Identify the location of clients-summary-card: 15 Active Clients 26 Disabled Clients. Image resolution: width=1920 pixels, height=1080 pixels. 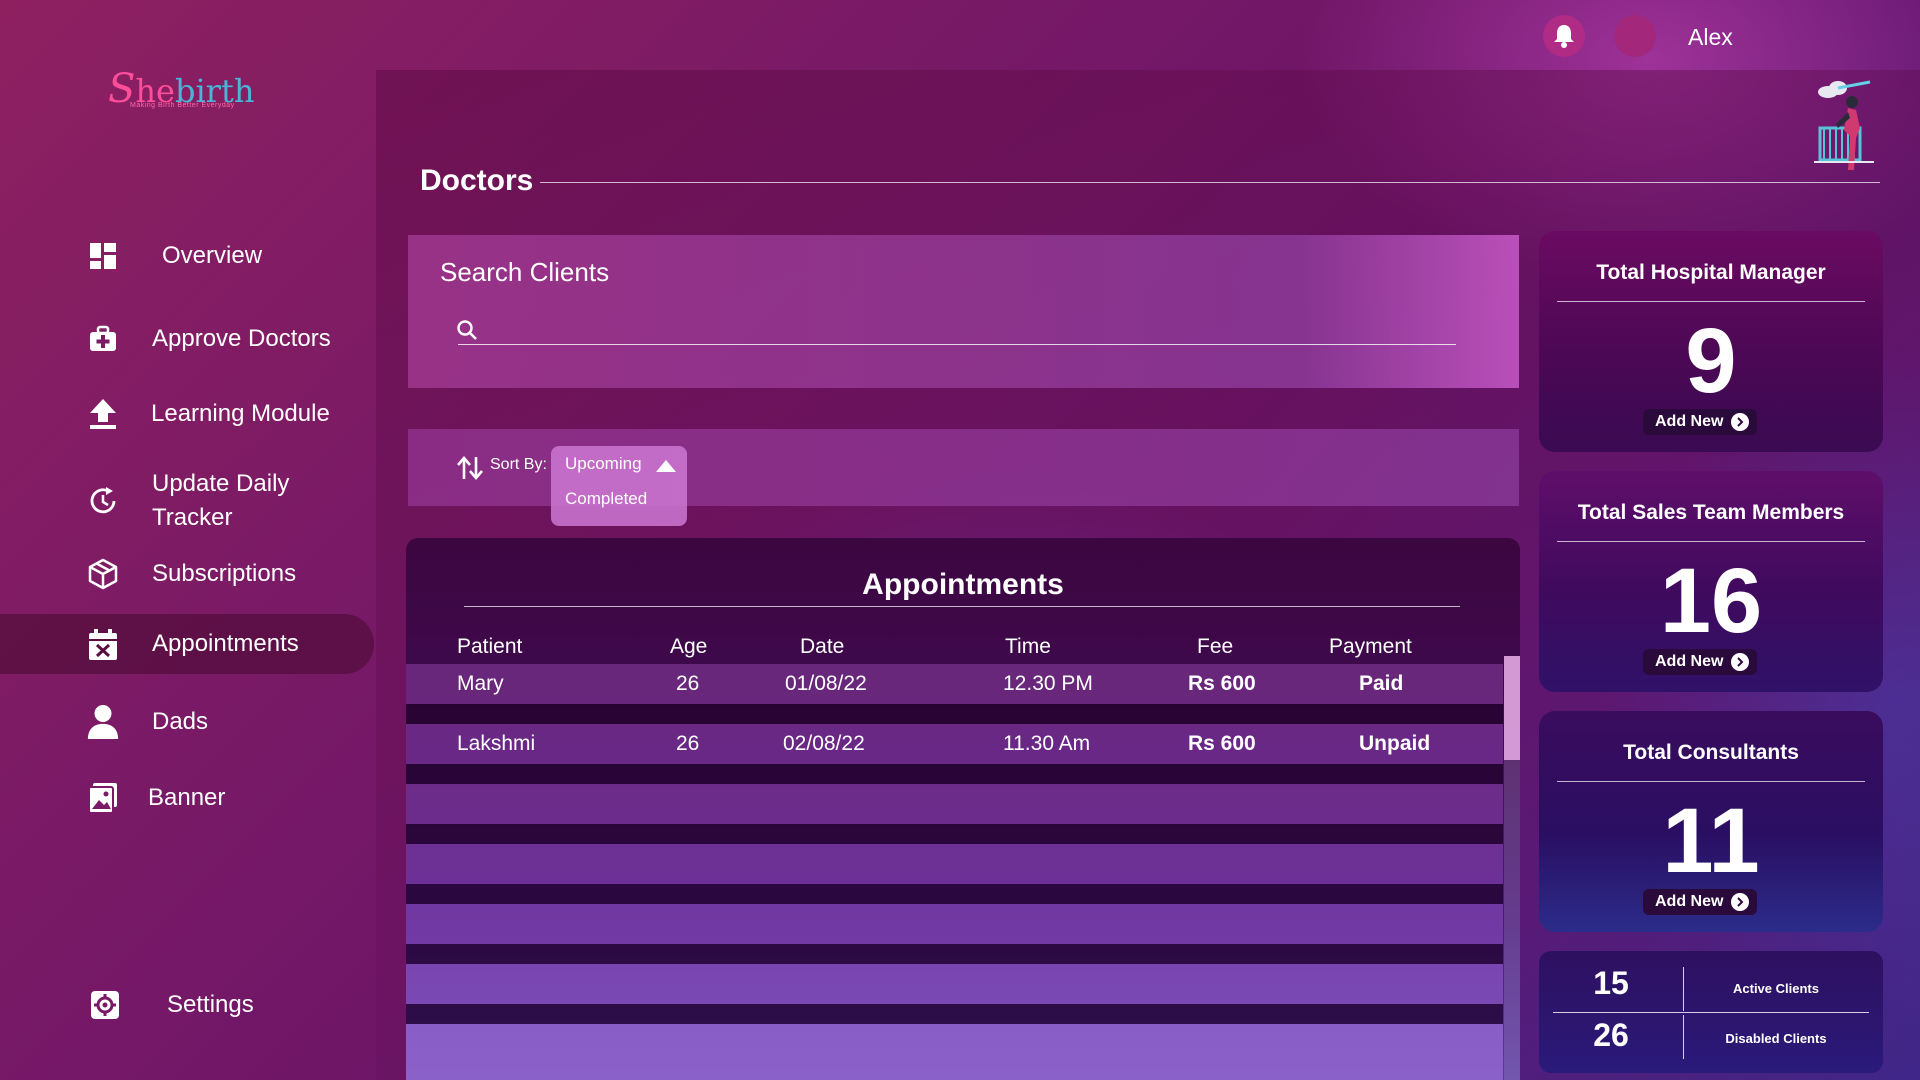
(1711, 1012).